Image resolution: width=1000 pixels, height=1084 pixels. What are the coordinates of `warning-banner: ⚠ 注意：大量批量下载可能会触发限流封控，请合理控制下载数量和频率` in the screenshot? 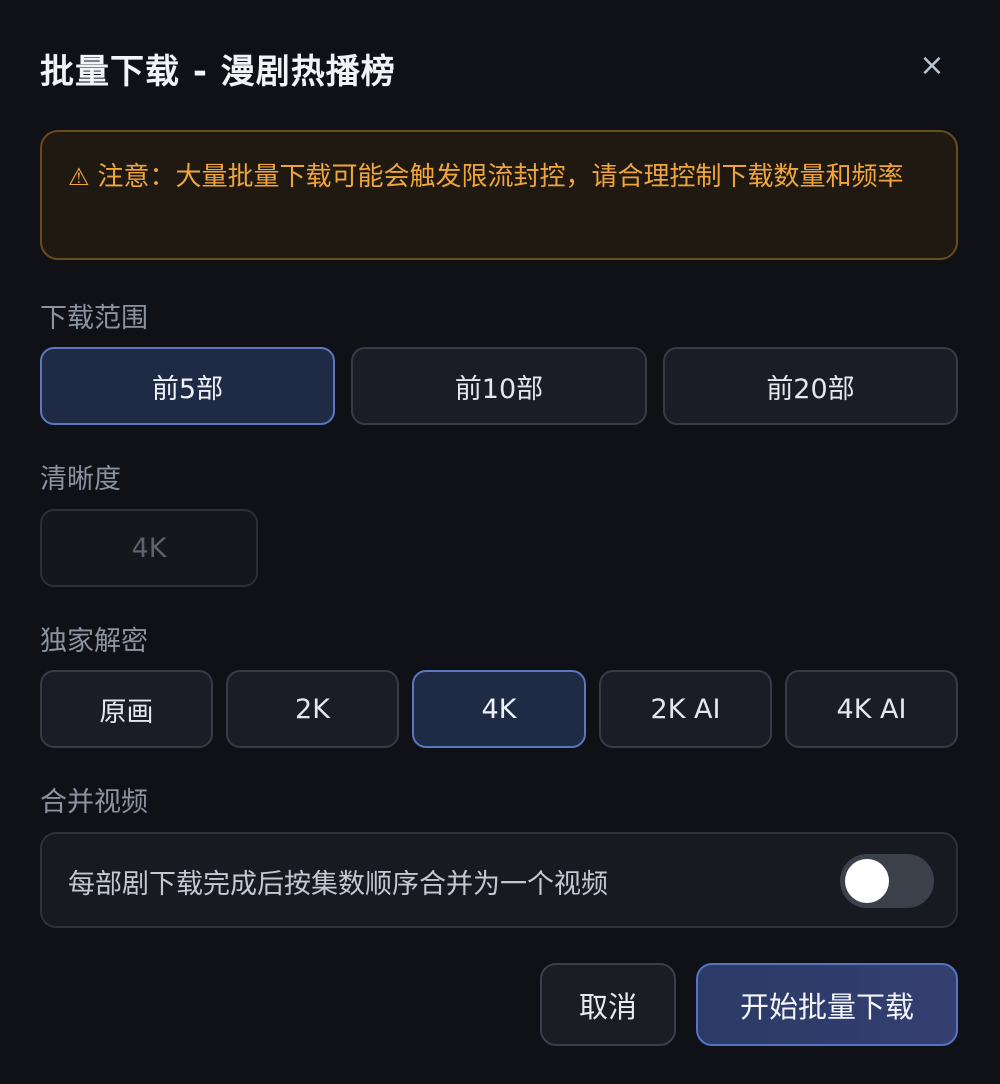 It's located at (499, 195).